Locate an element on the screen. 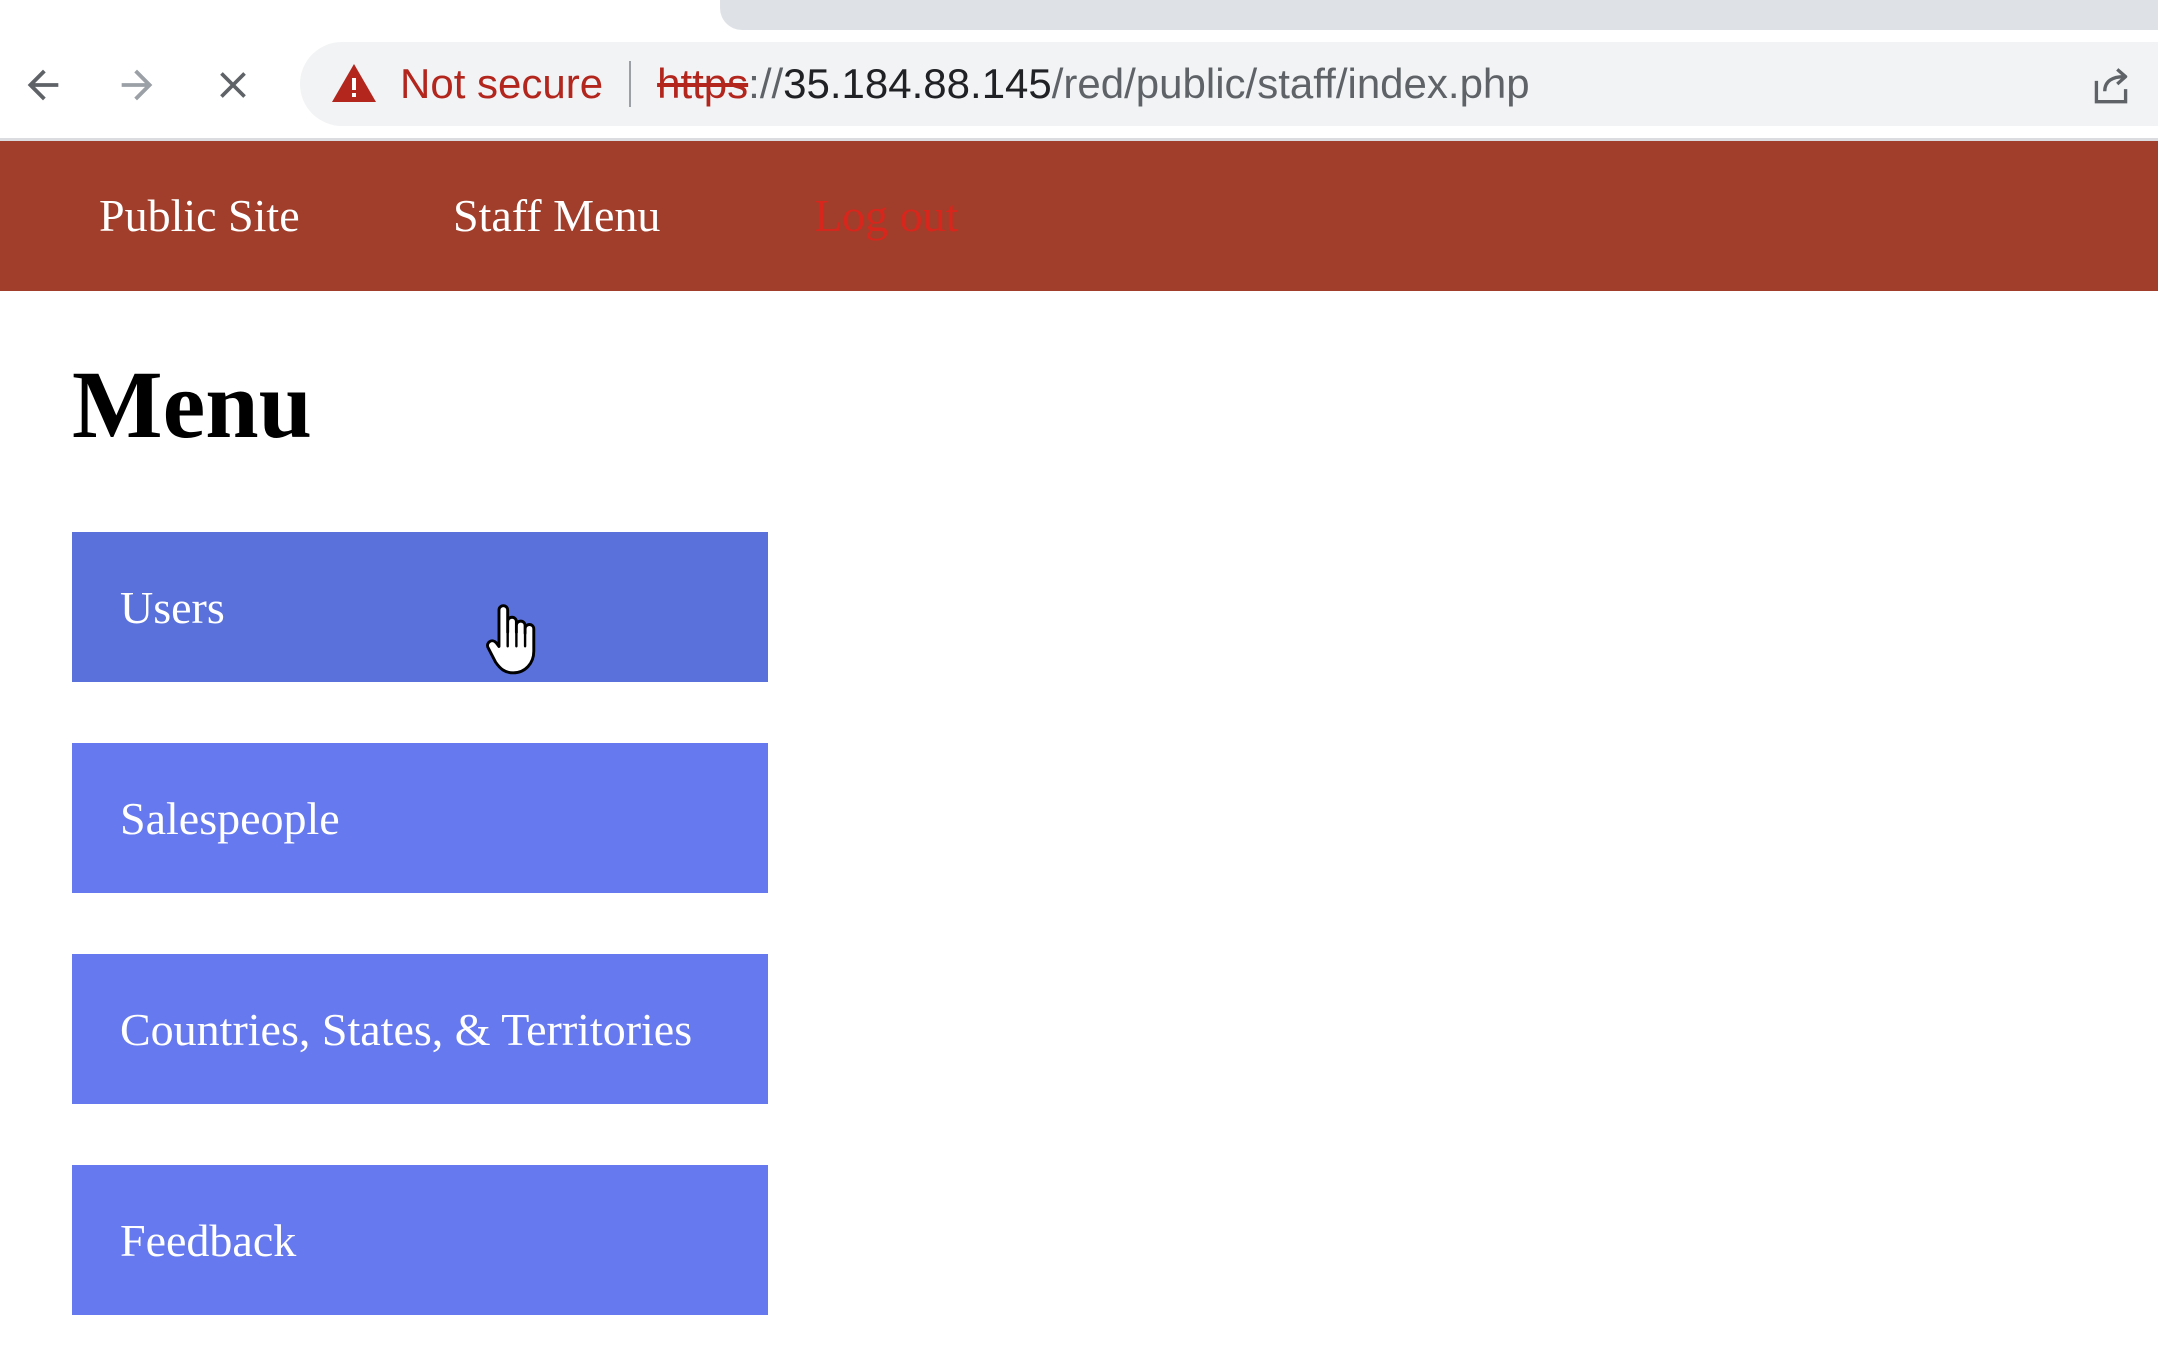  stop-loading-button is located at coordinates (233, 85).